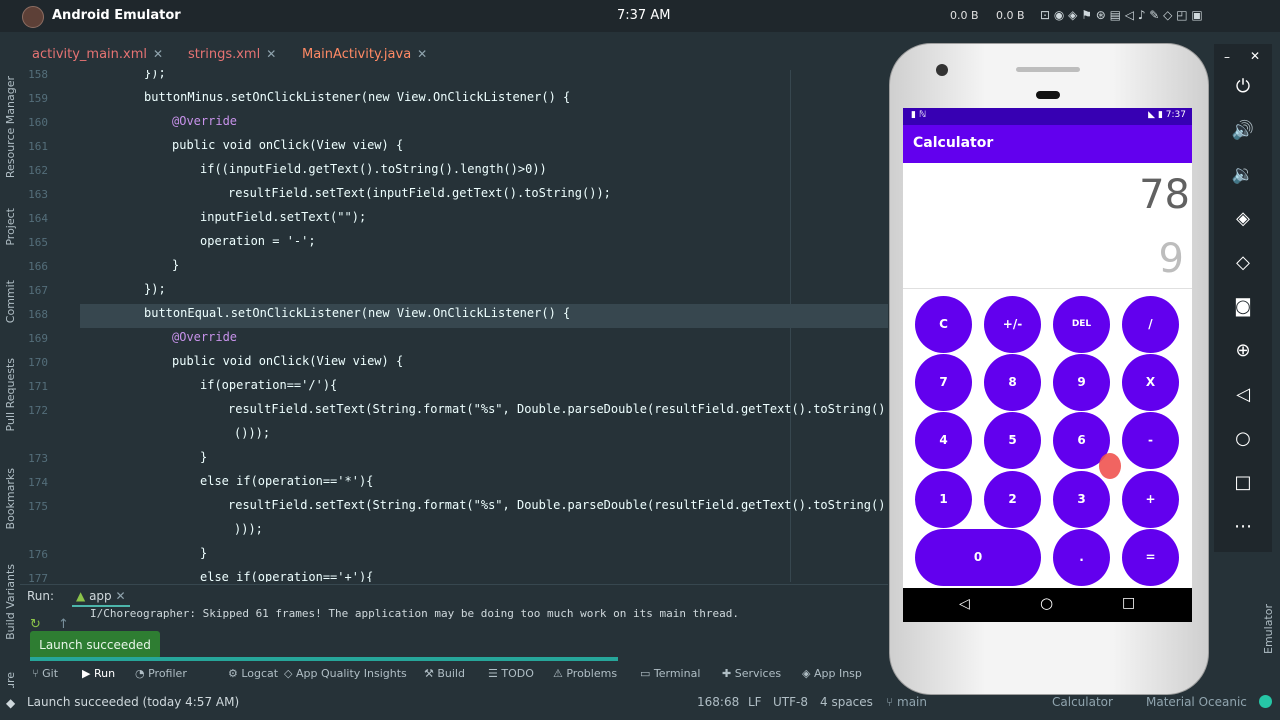 This screenshot has height=720, width=1280. I want to click on tool-git: ⑂ Git, so click(45, 673).